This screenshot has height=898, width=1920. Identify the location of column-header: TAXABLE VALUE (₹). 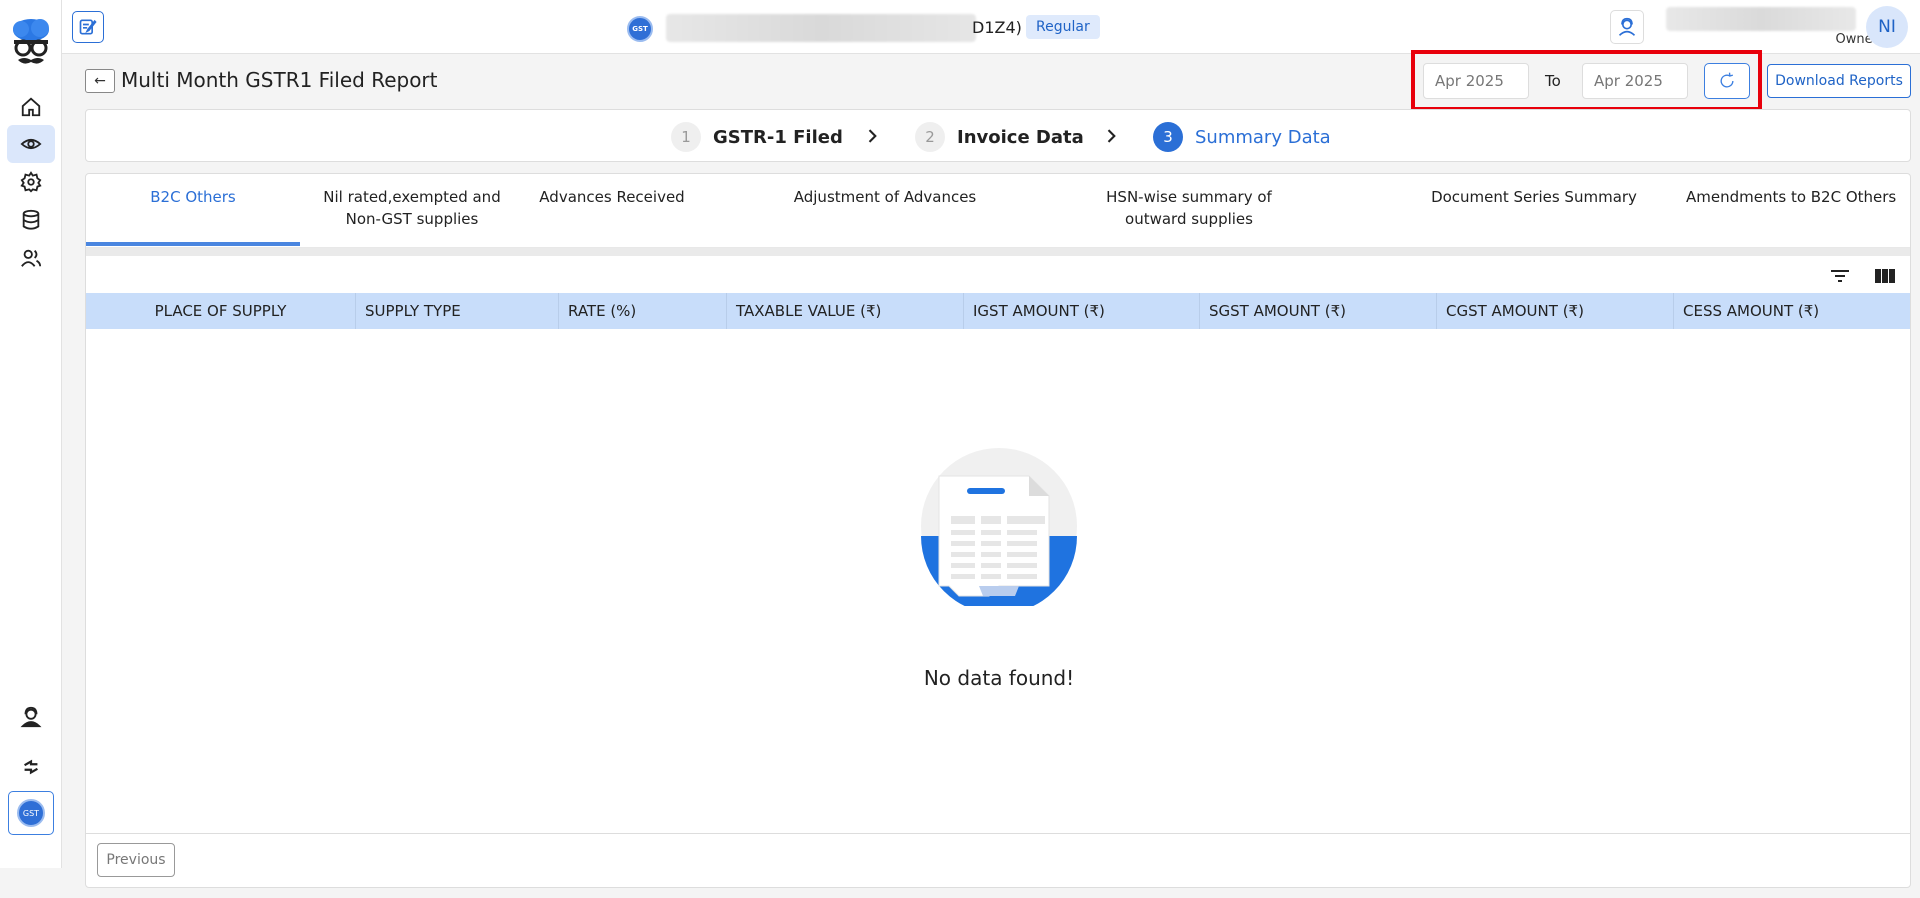
(845, 311).